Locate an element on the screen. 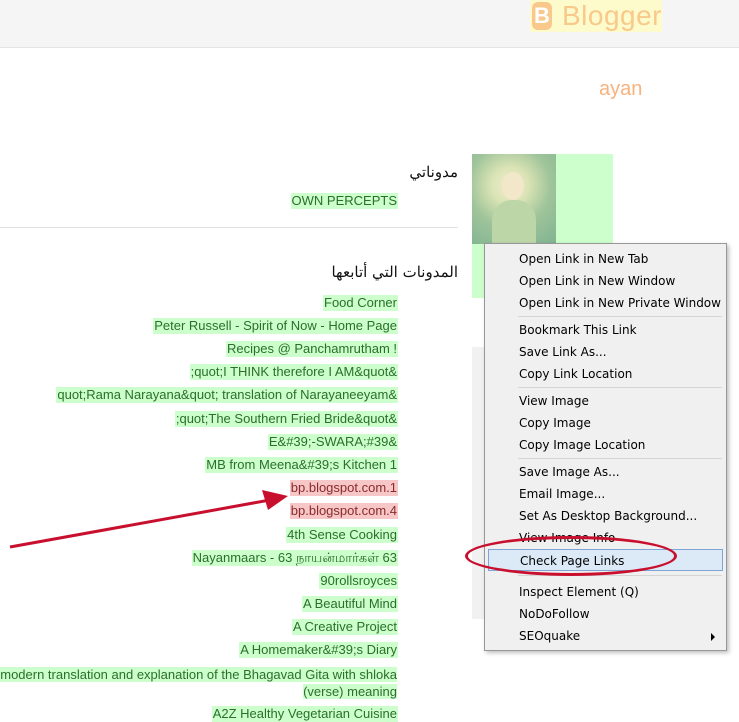 This screenshot has height=722, width=739. annotation-arrow-icon is located at coordinates (148, 519).